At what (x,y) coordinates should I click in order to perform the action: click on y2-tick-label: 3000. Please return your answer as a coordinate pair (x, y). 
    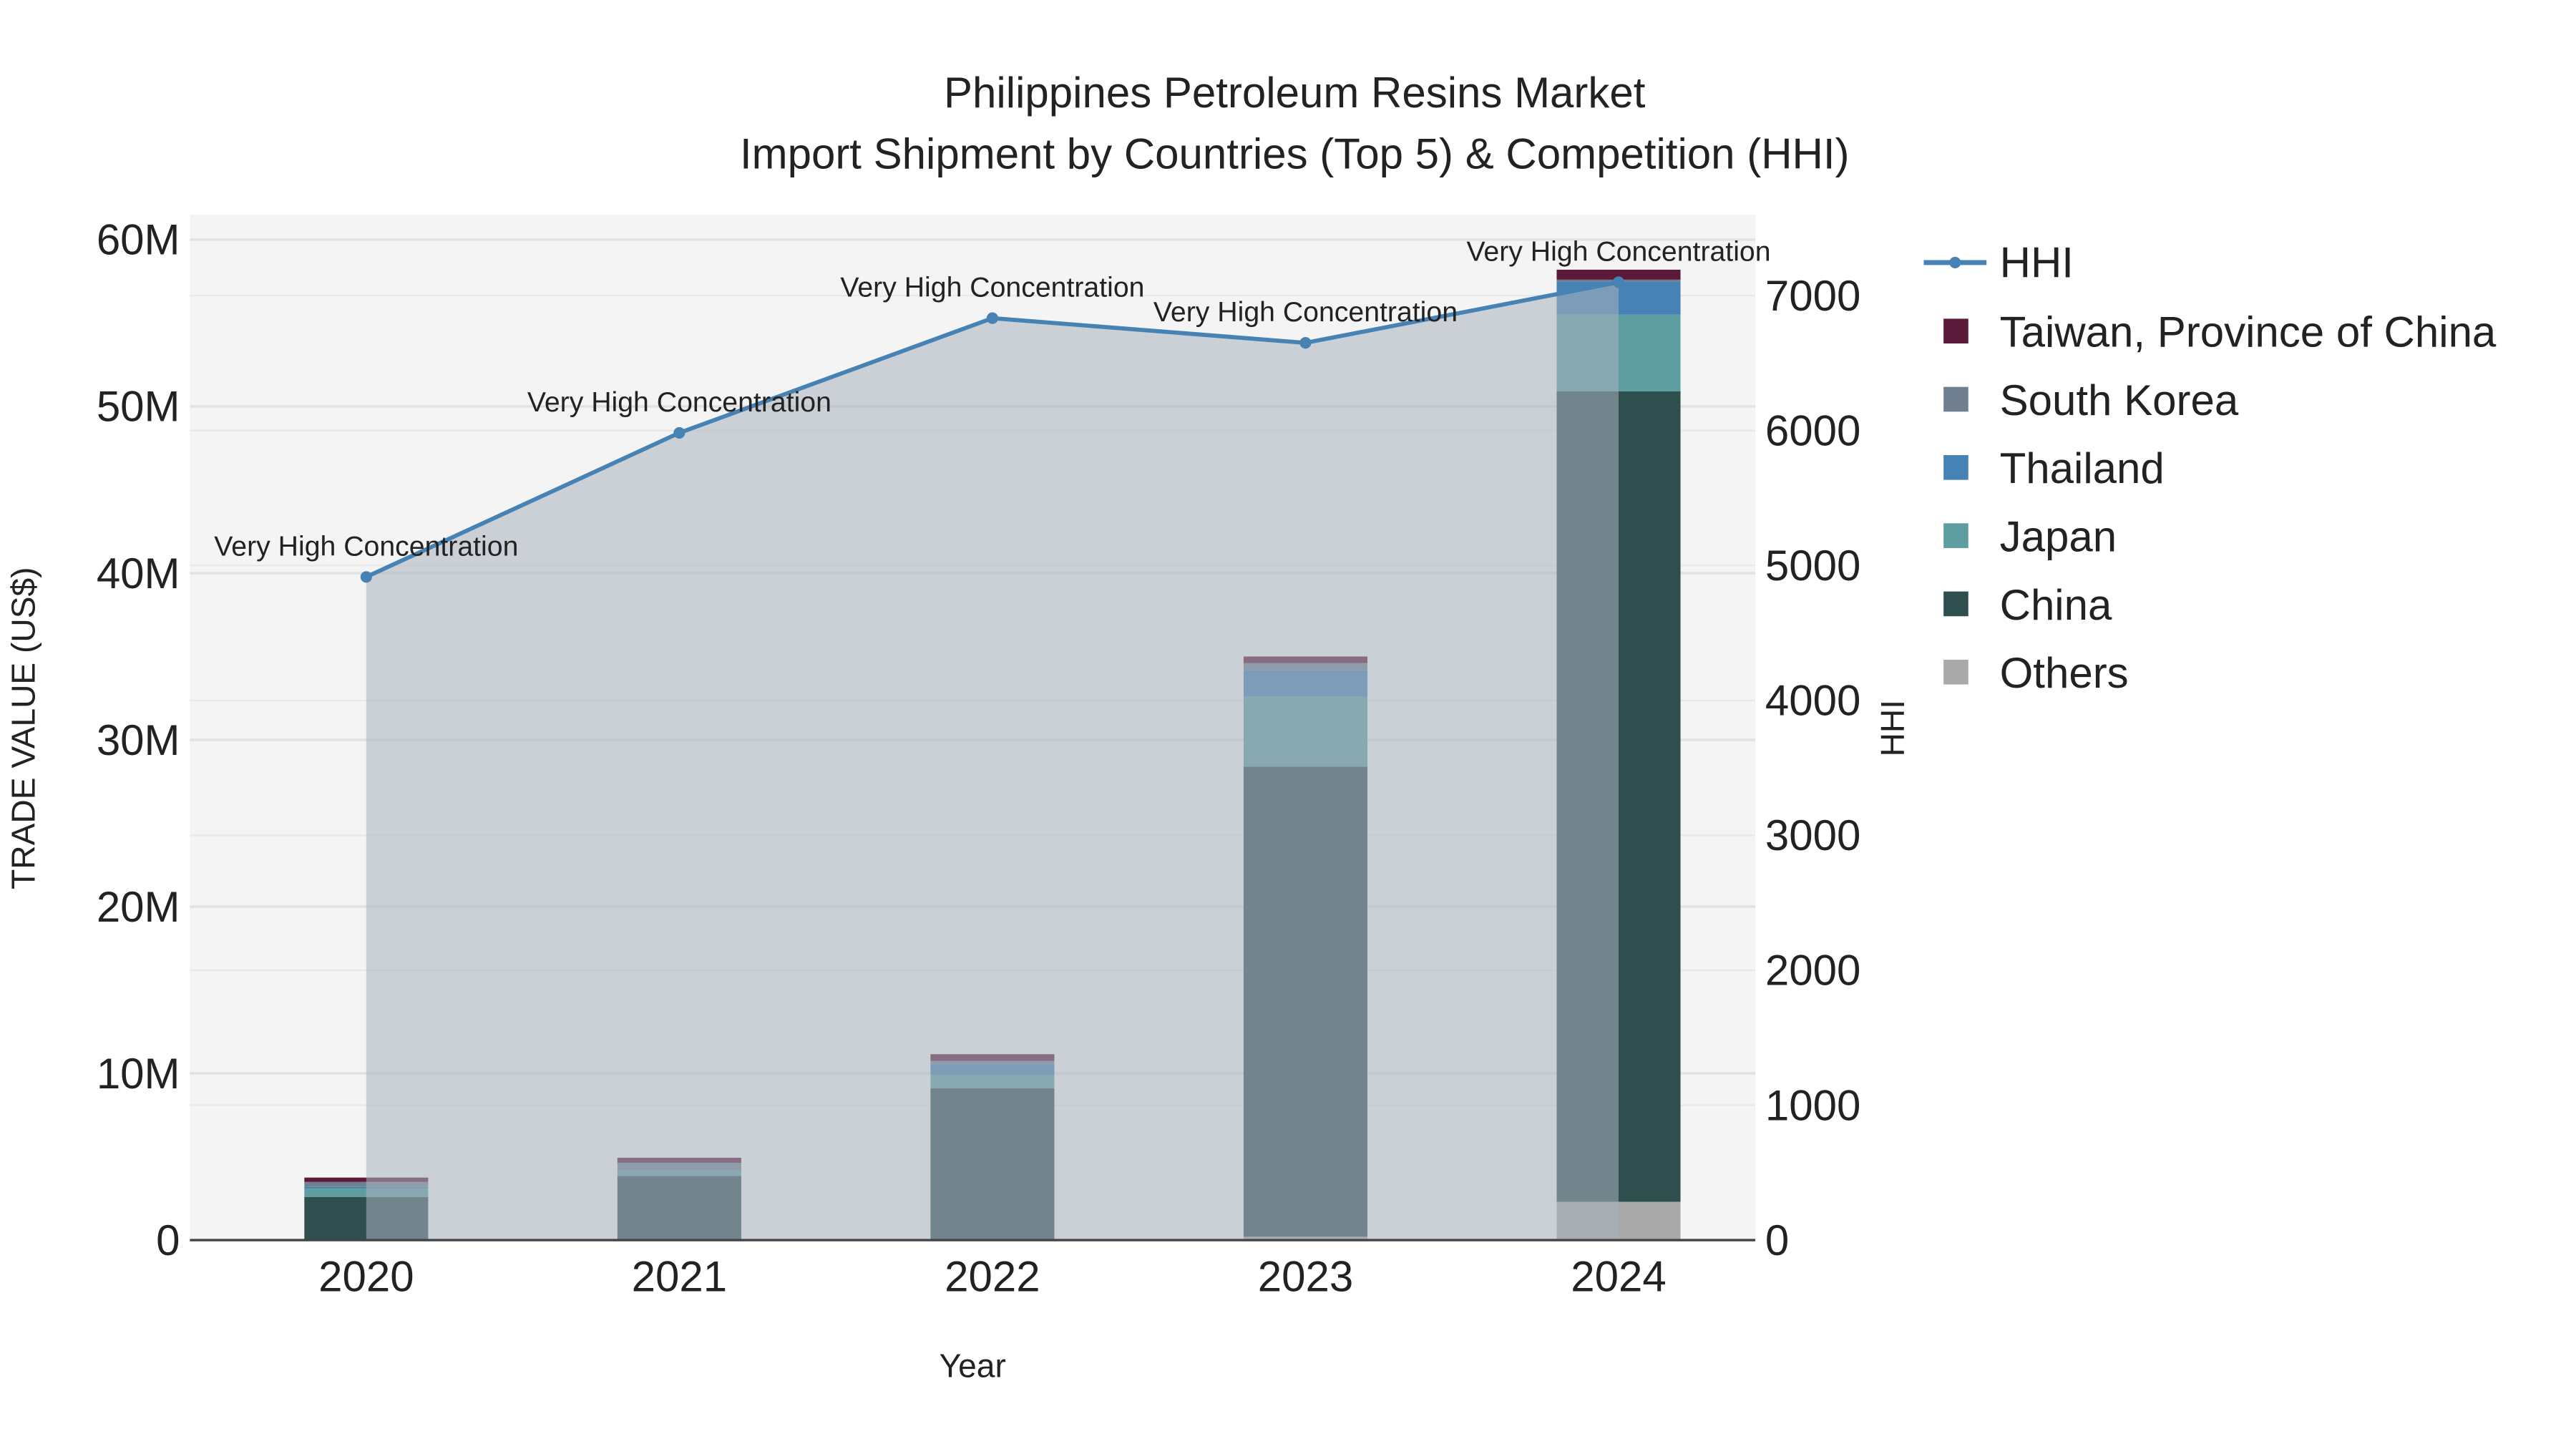
    Looking at the image, I should click on (1813, 835).